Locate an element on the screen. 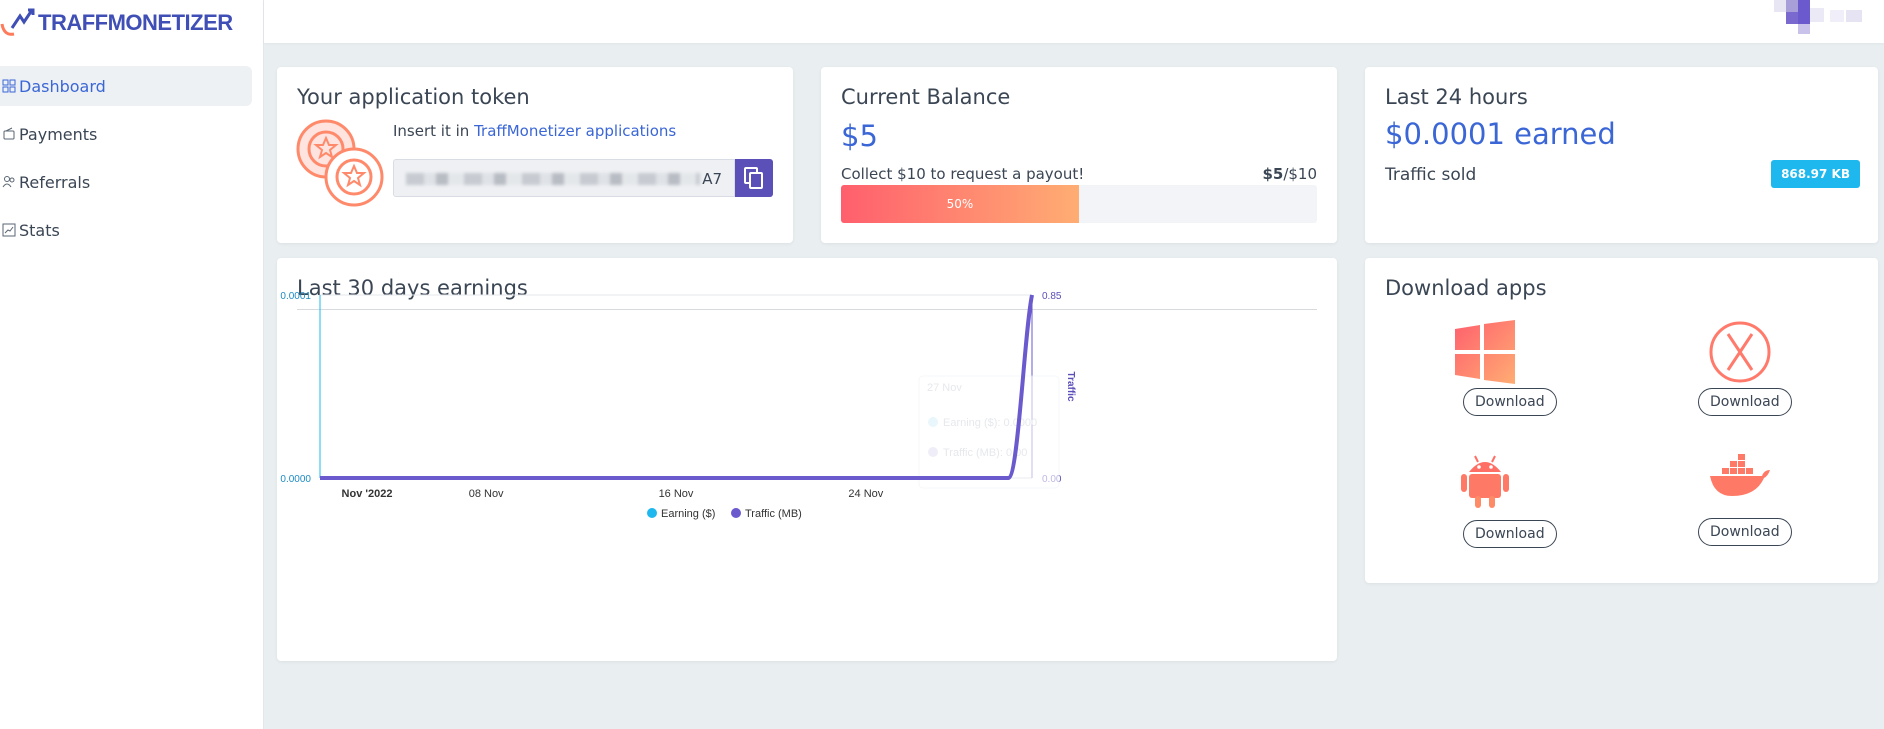 Image resolution: width=1884 pixels, height=729 pixels. sidebar-item-referrals: Referrals is located at coordinates (126, 182).